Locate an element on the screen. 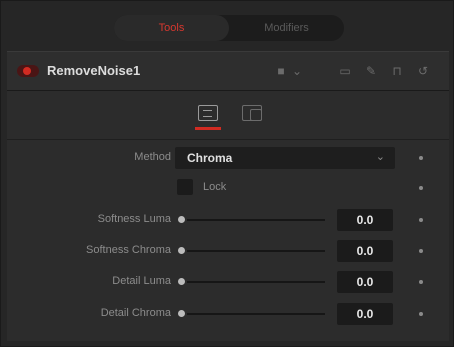 The image size is (454, 347). softness-luma-slider-handle is located at coordinates (181, 219).